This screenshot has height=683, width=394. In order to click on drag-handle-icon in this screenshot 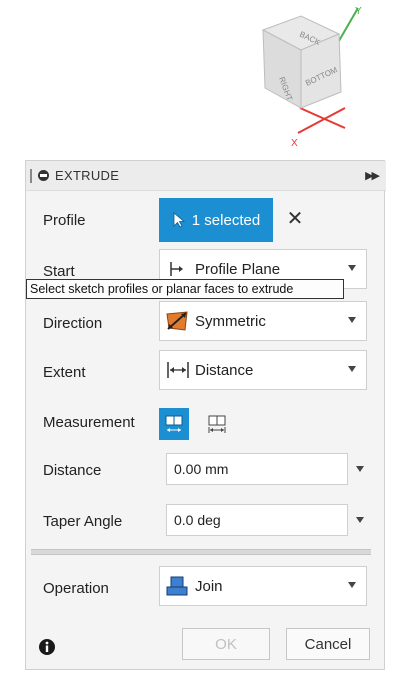, I will do `click(31, 175)`.